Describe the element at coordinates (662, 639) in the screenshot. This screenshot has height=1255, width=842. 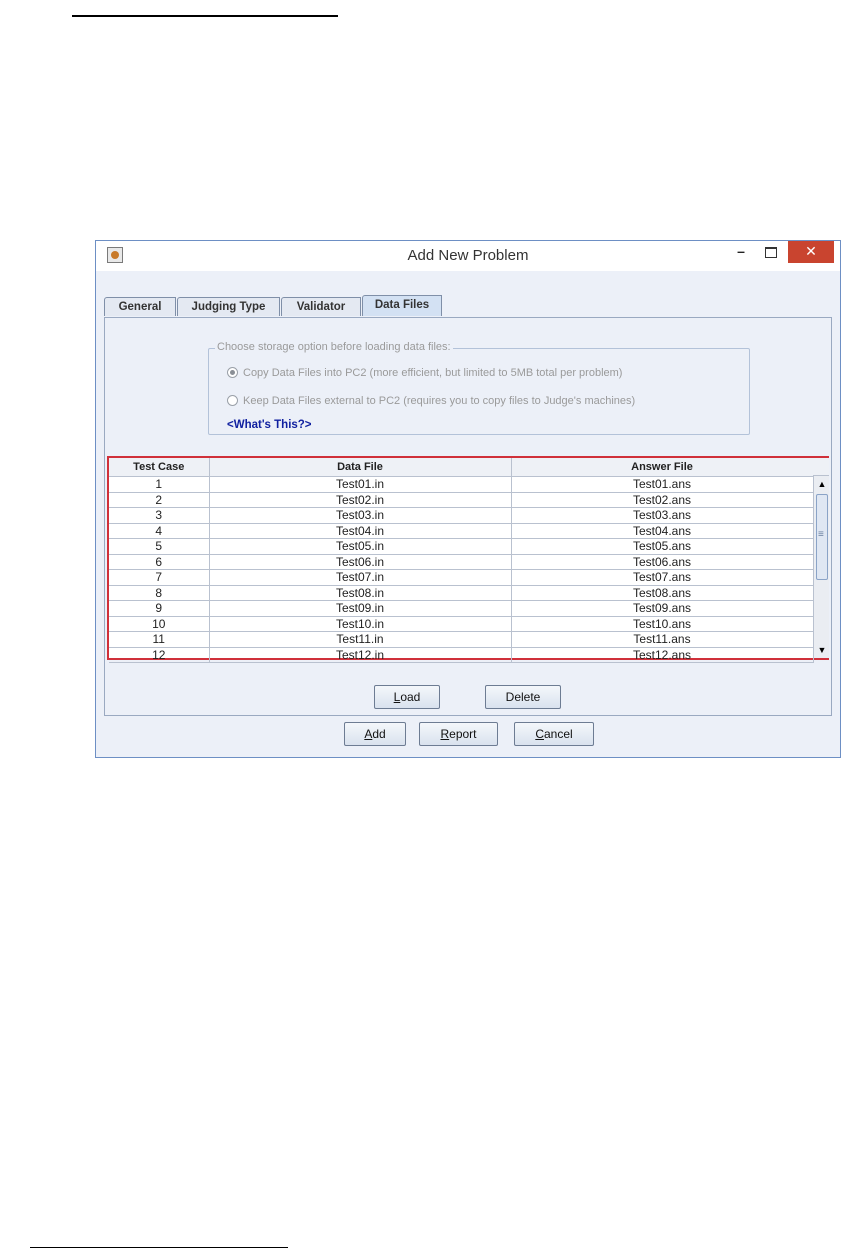
I see `answer-file-cell: Test11.ans` at that location.